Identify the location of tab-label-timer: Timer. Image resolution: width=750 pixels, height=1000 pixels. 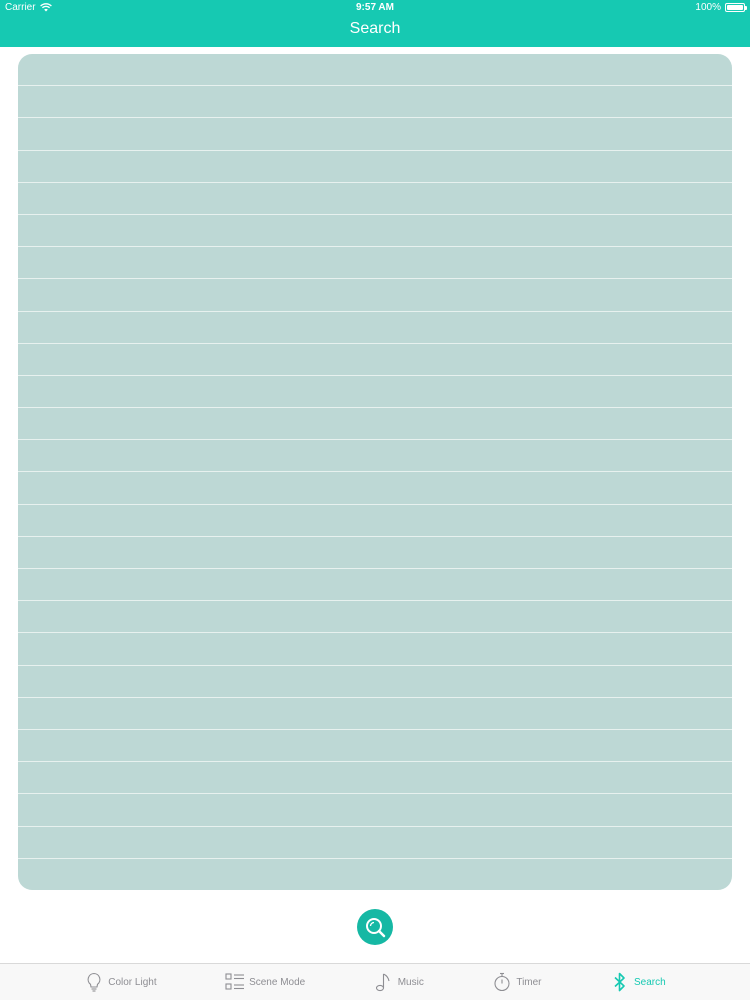
(529, 982).